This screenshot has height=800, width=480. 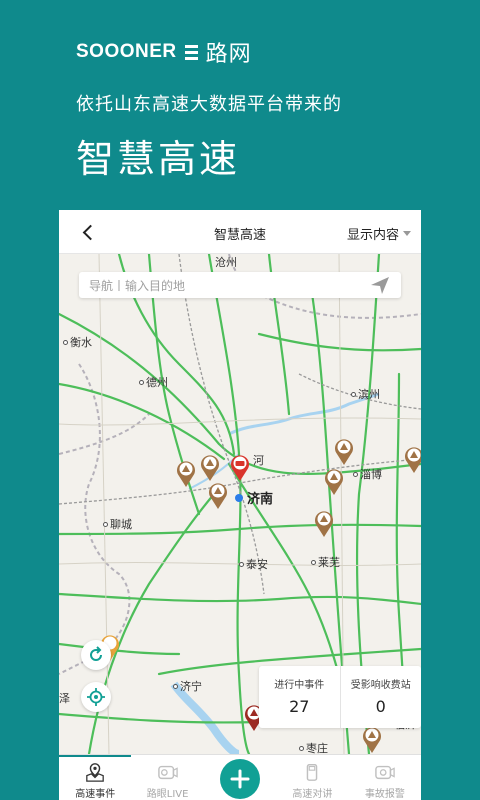 I want to click on city-label: 沧州, so click(x=226, y=262).